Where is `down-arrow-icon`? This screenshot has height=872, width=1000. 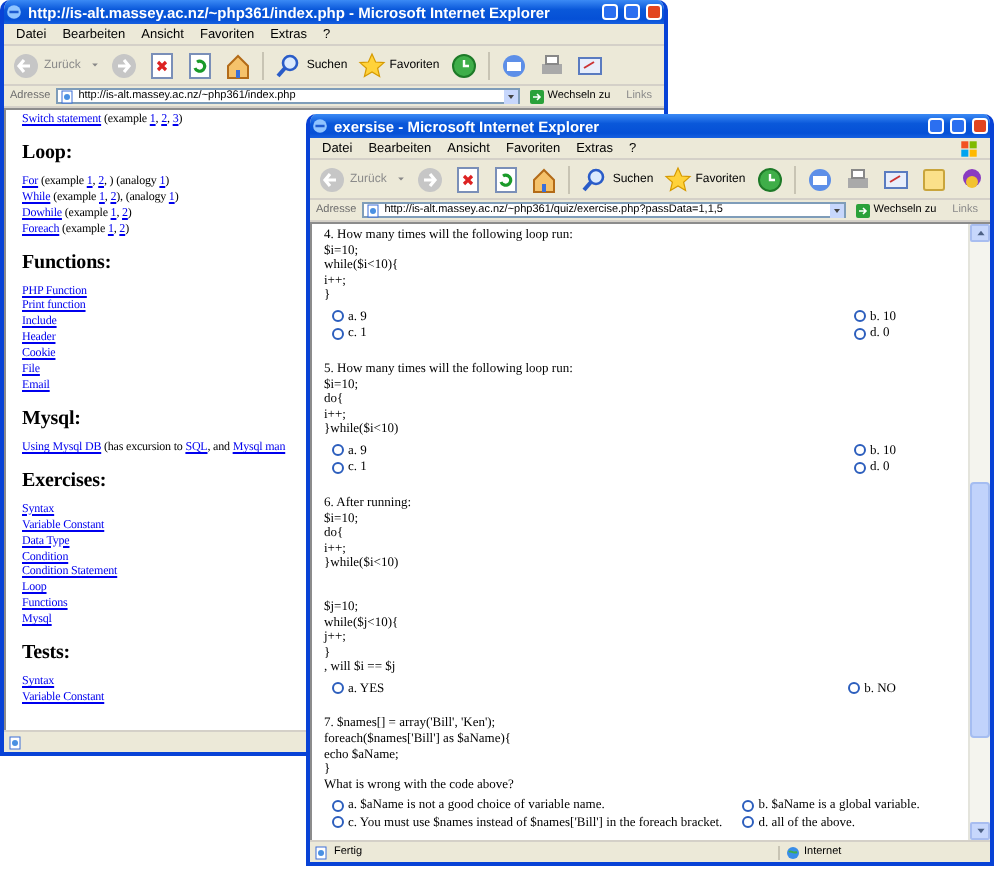
down-arrow-icon is located at coordinates (980, 831).